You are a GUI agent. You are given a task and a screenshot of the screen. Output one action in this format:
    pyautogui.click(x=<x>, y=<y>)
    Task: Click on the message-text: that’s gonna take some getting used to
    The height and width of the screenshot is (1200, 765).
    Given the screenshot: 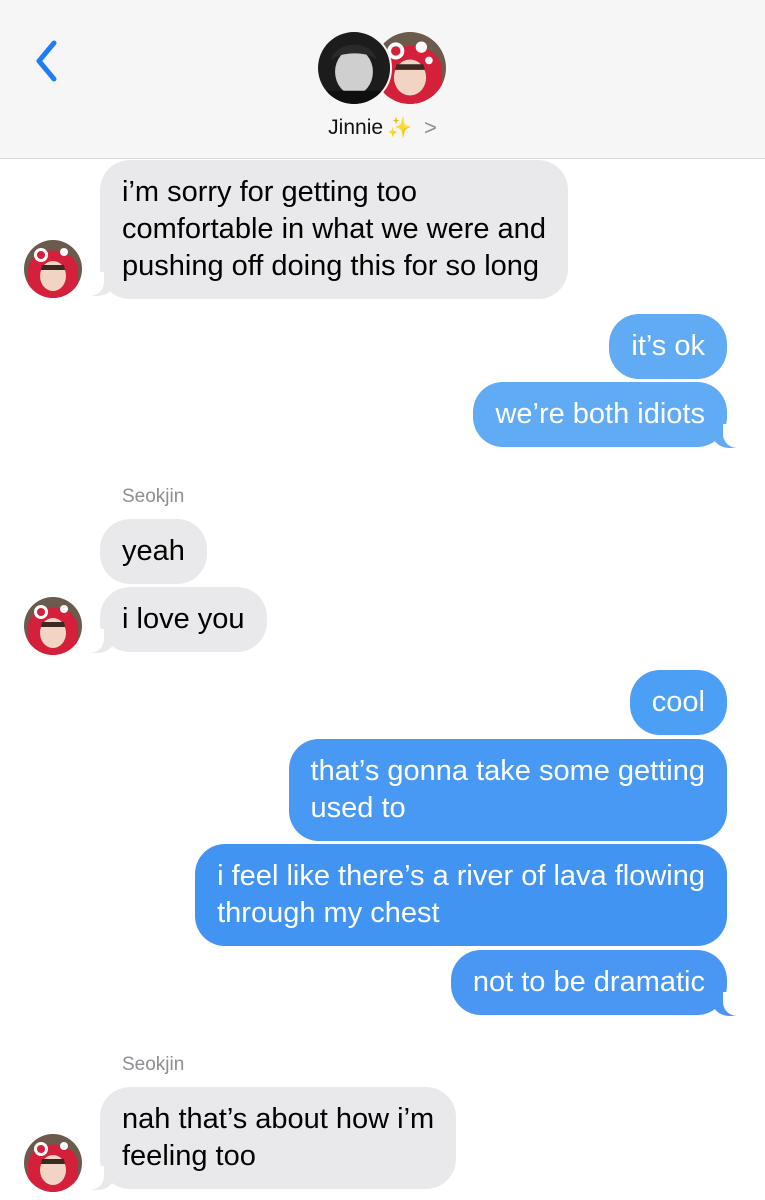 What is the action you would take?
    pyautogui.click(x=507, y=789)
    